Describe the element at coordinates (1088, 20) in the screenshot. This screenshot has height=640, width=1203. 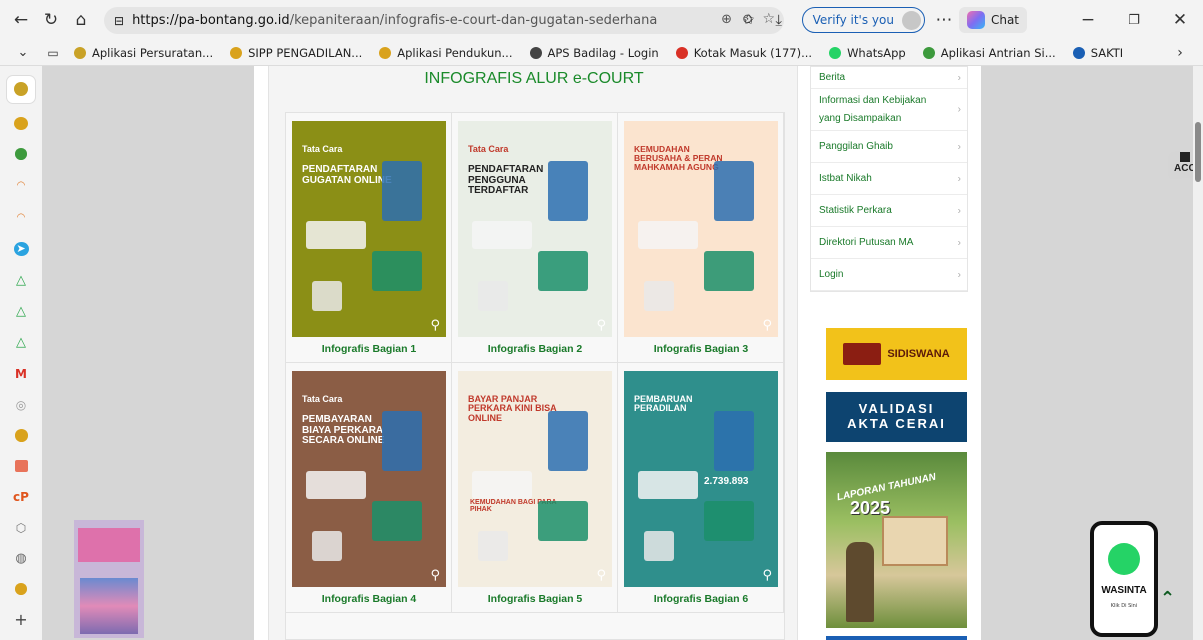
I see `minimize-icon: −` at that location.